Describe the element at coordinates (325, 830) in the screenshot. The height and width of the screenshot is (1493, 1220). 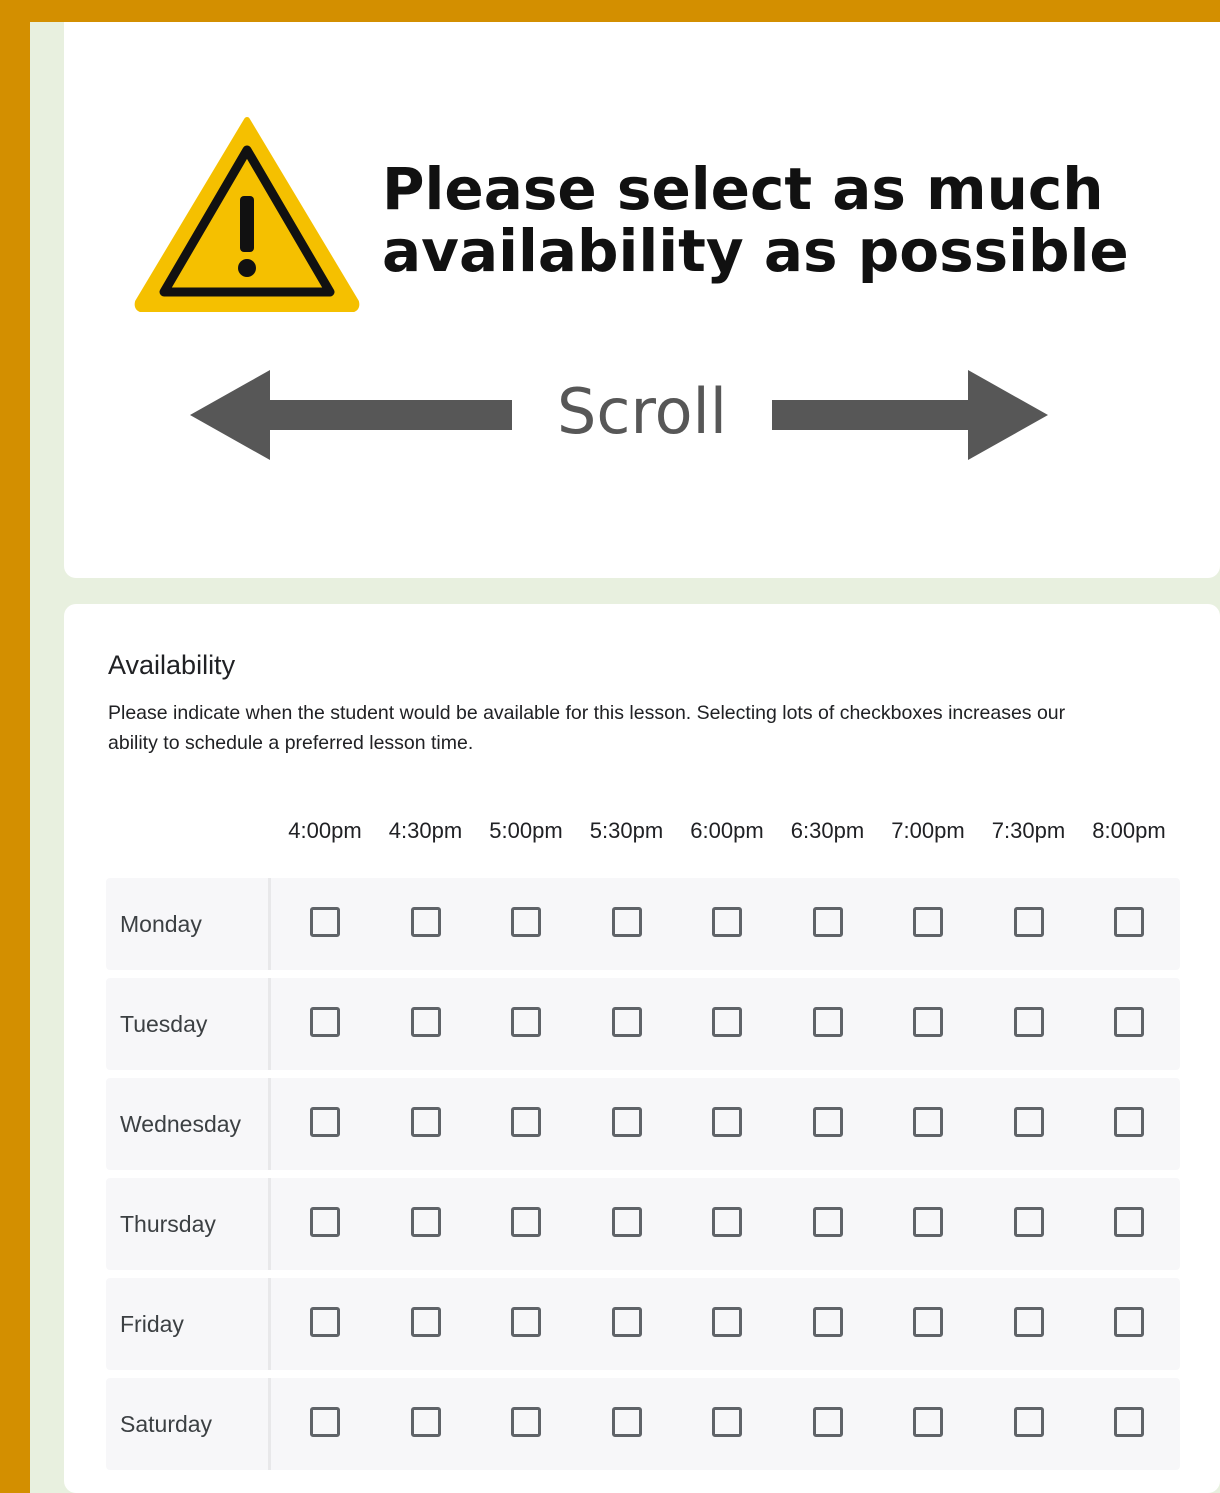
I see `column-header: 4:00pm` at that location.